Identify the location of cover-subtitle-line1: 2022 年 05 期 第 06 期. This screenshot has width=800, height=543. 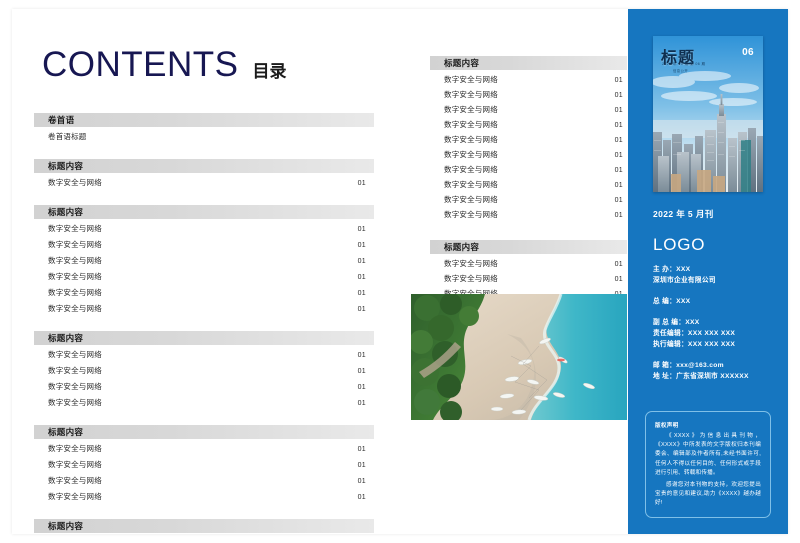
(684, 64).